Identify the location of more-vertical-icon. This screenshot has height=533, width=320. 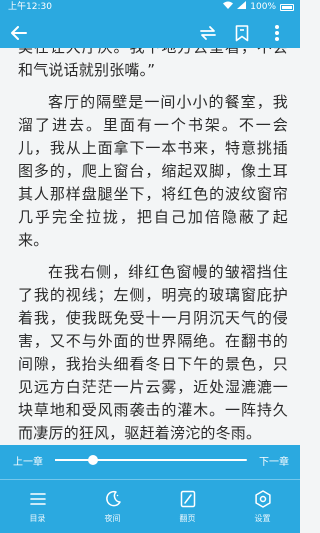
(277, 33).